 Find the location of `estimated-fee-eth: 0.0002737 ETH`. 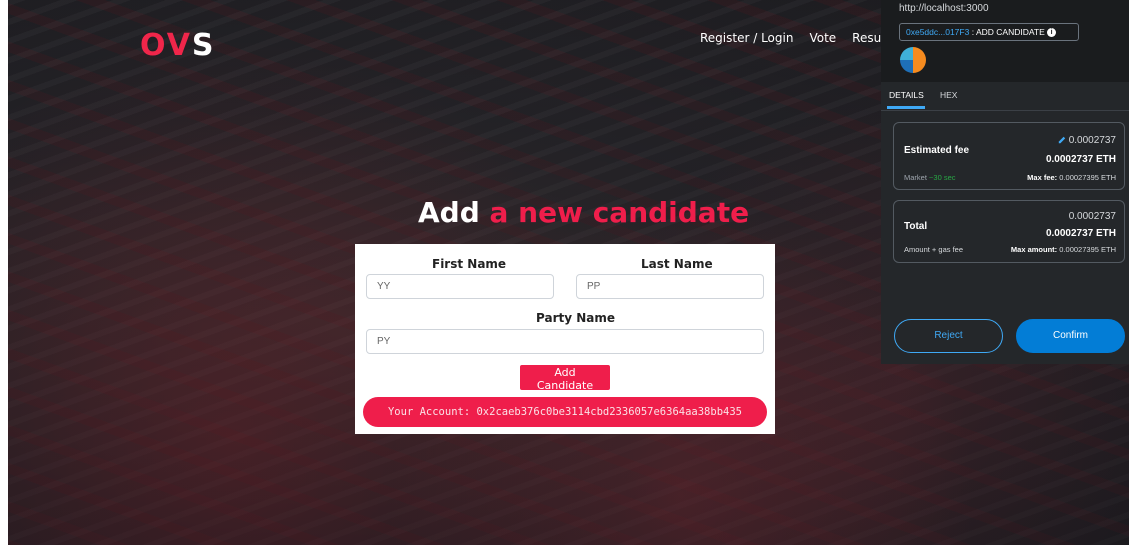

estimated-fee-eth: 0.0002737 ETH is located at coordinates (1080, 159).